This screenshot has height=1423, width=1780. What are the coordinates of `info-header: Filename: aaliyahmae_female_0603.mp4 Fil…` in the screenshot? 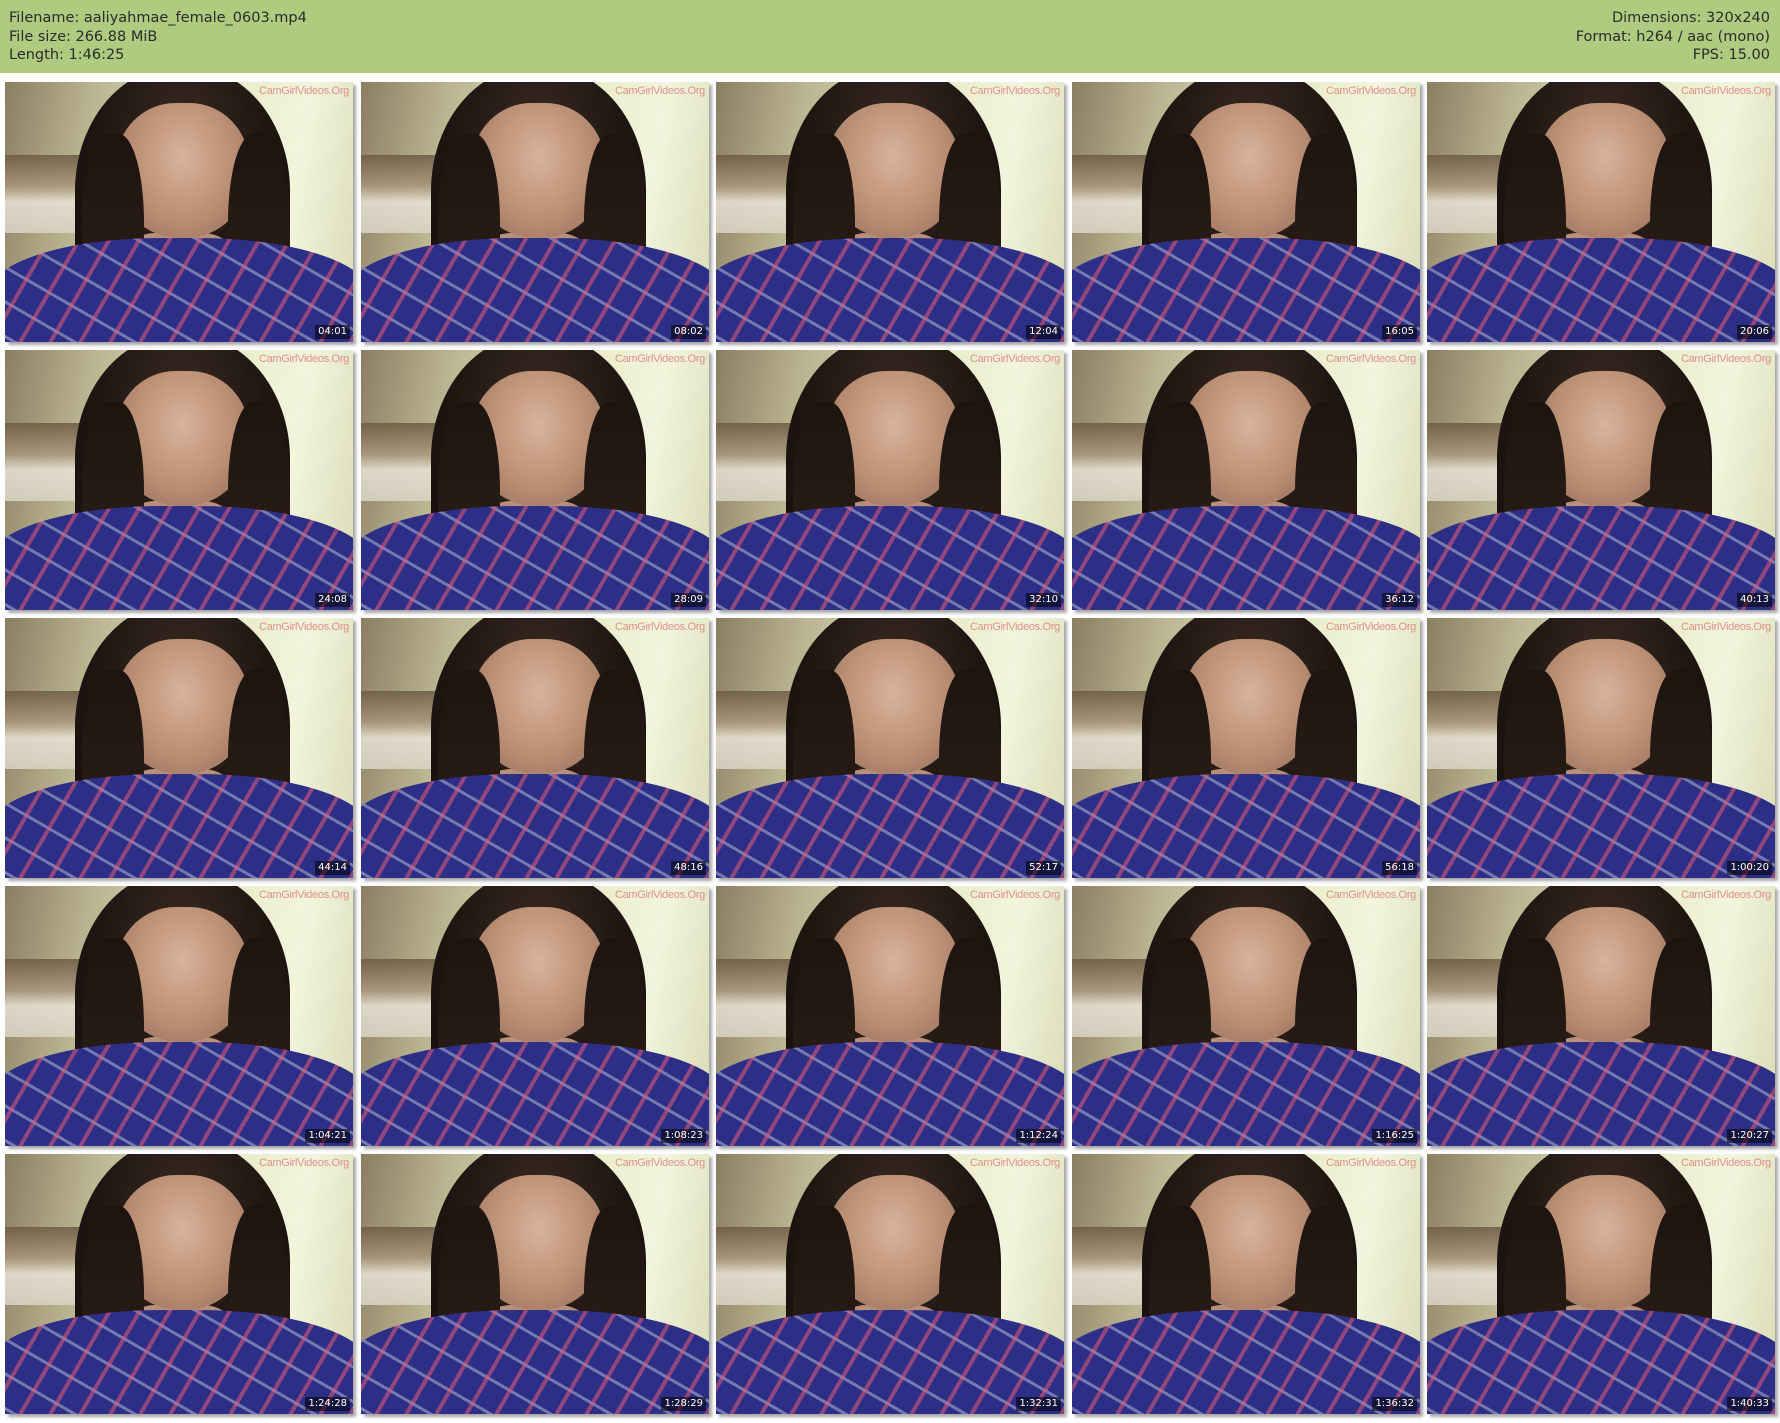 It's located at (890, 36).